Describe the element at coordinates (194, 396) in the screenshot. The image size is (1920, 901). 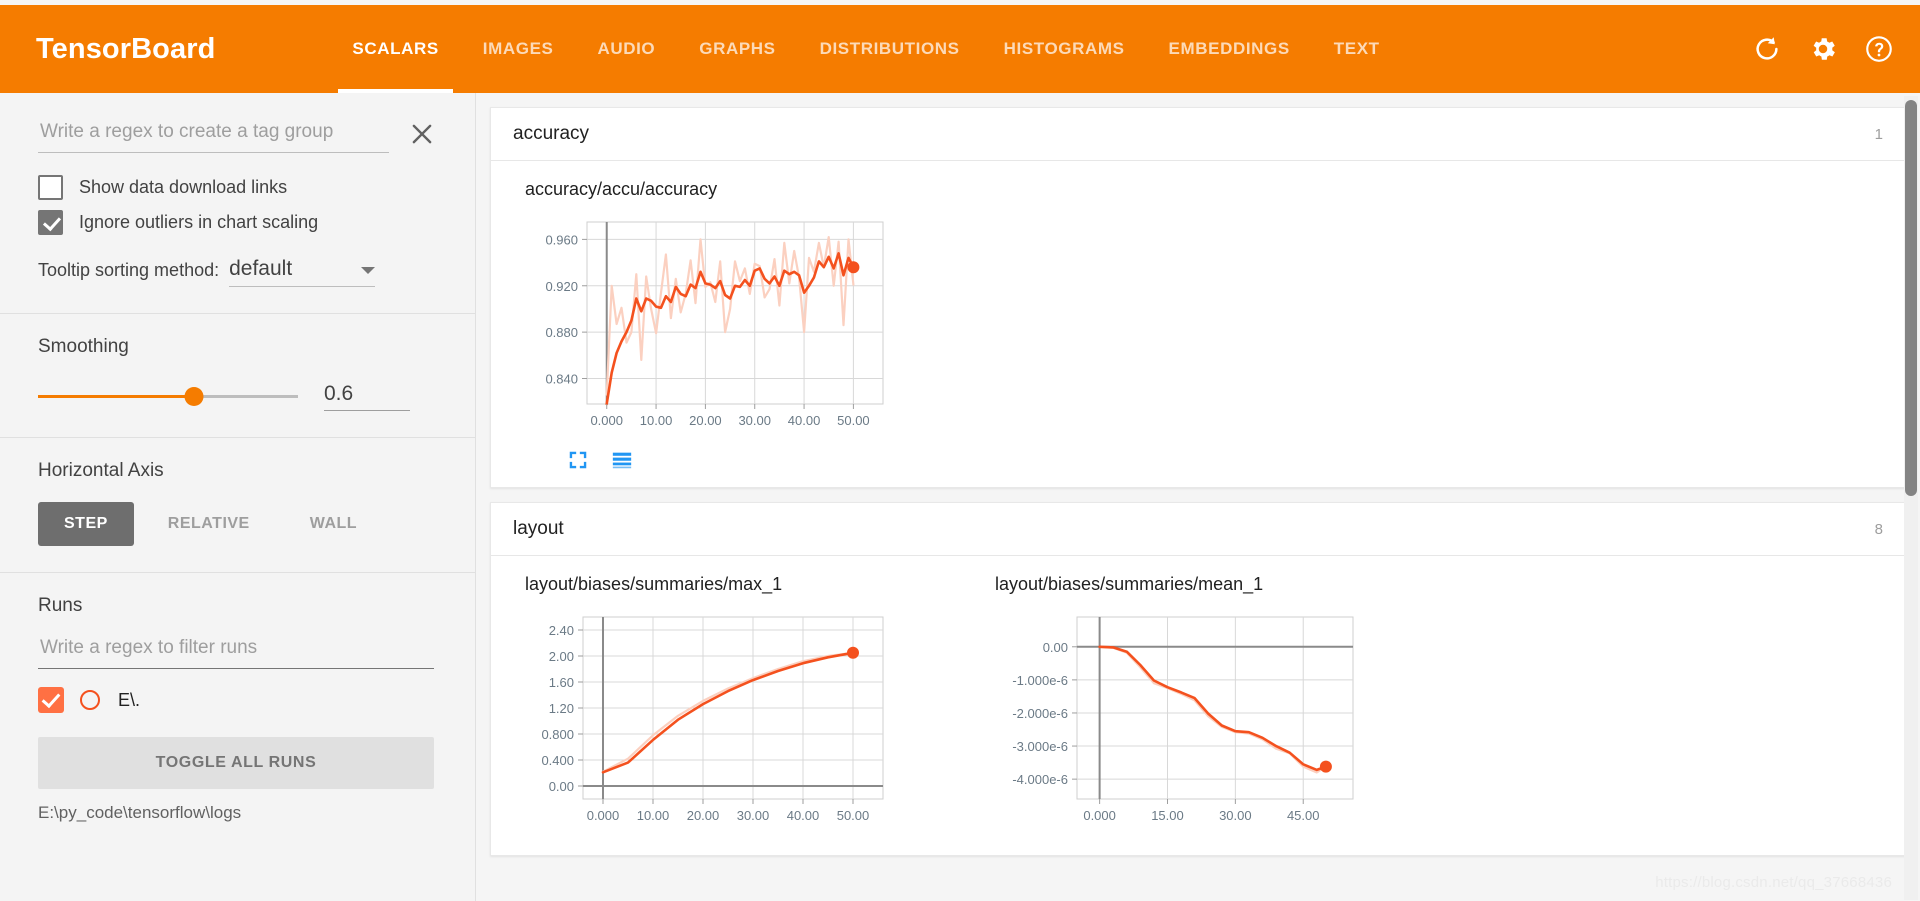
I see `smoothing-slider-knob` at that location.